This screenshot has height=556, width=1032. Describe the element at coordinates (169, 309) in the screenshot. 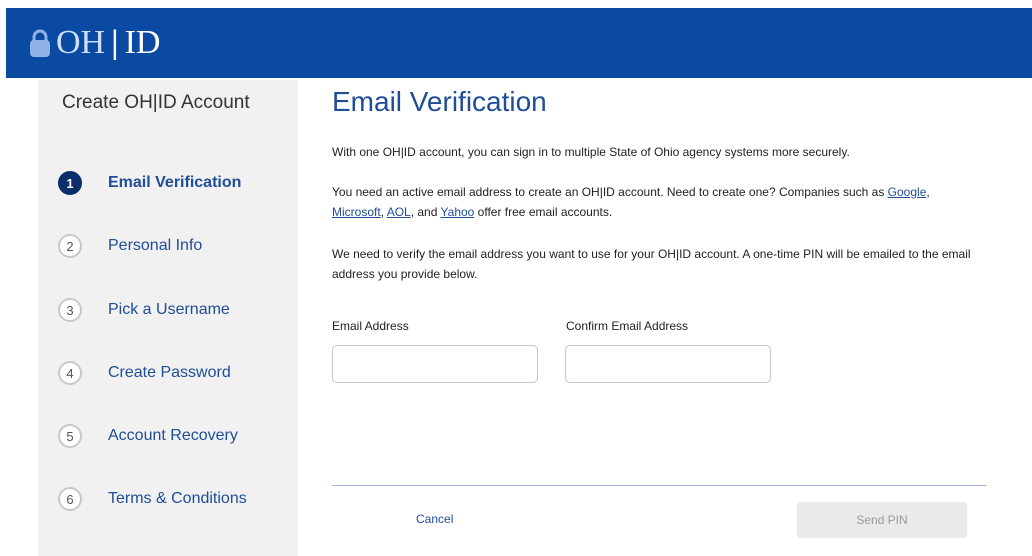

I see `step-label: Pick a Username` at that location.